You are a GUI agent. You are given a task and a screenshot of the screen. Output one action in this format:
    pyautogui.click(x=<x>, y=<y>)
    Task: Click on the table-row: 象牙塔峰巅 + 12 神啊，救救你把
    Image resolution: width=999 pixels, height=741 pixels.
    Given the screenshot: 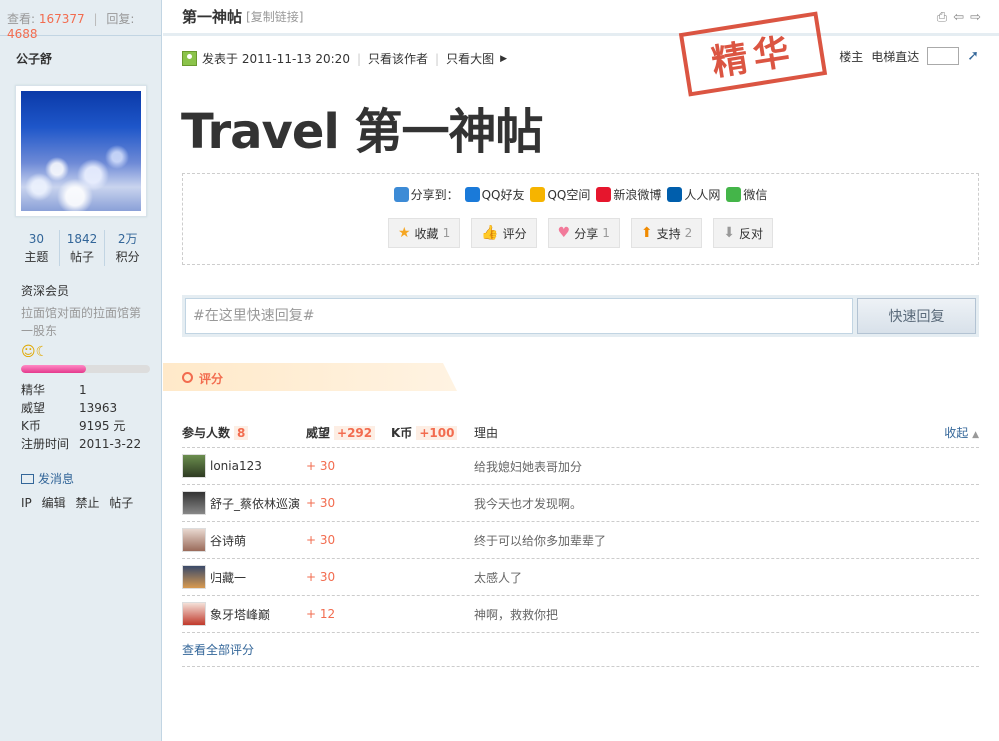 What is the action you would take?
    pyautogui.click(x=580, y=614)
    